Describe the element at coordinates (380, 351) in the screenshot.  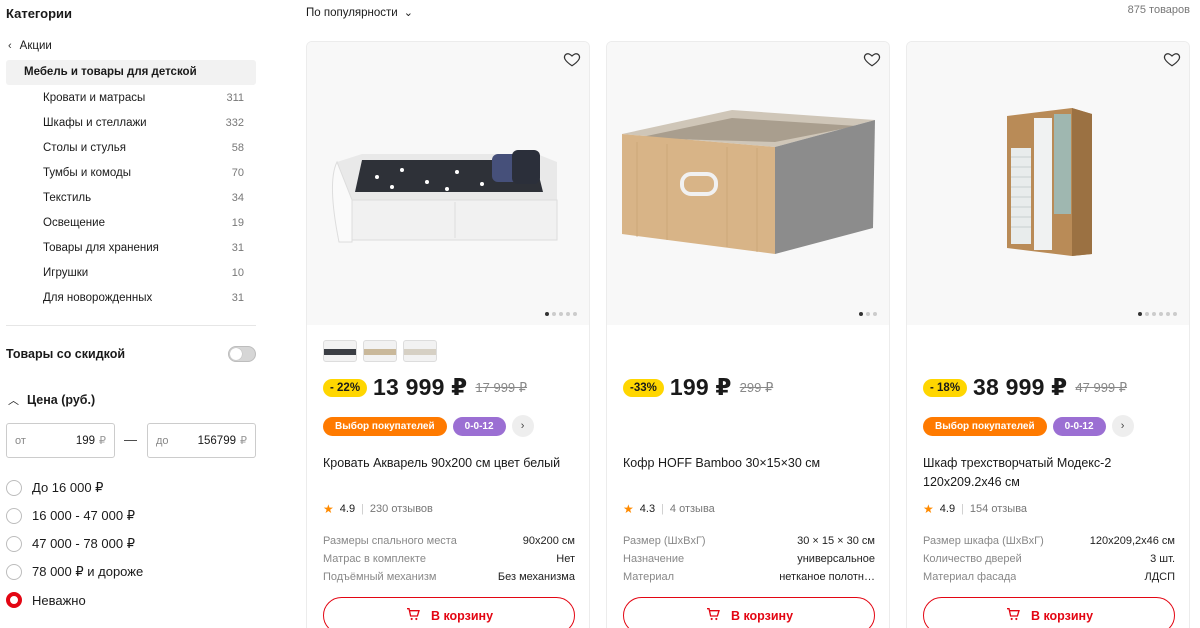
I see `swatch-beige` at that location.